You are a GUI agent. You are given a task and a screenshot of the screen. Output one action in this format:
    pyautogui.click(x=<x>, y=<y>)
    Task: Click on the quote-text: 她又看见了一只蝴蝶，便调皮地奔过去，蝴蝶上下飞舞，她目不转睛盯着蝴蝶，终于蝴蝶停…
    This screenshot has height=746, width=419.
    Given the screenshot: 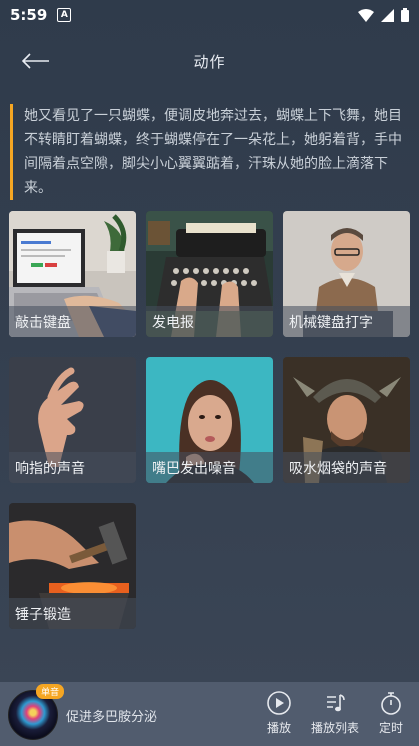 What is the action you would take?
    pyautogui.click(x=207, y=152)
    